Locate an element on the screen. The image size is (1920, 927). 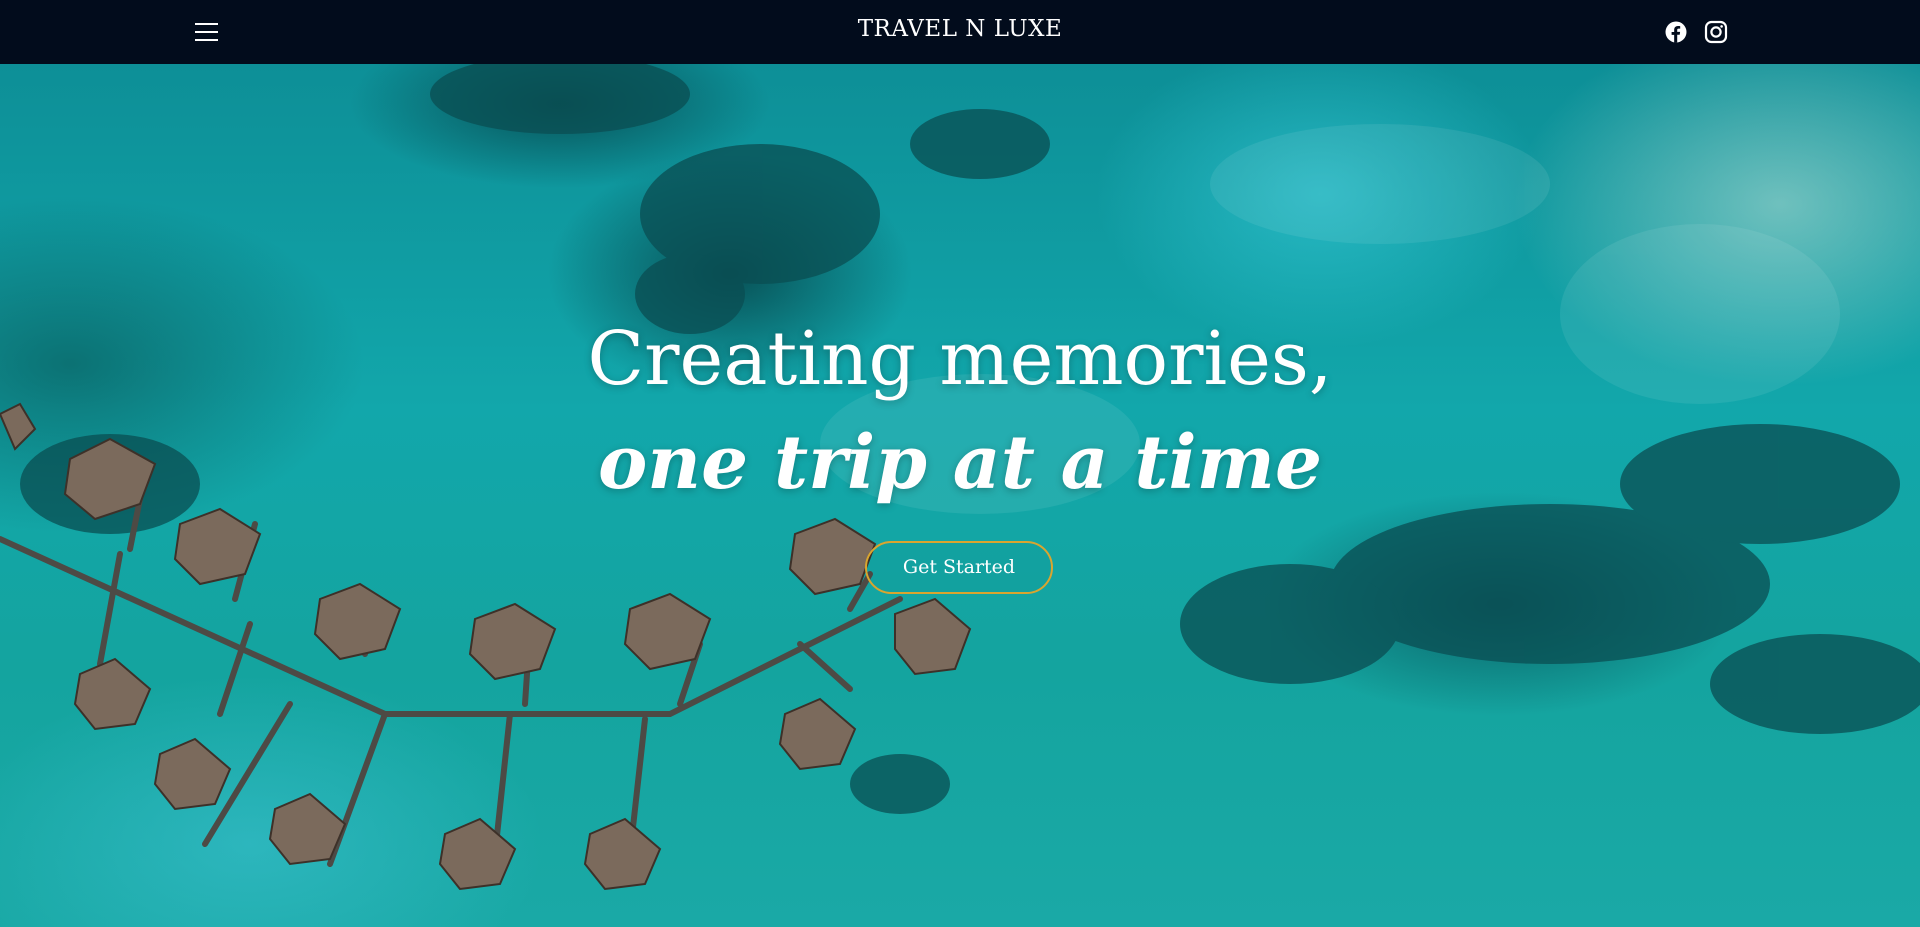
brand-link: TRAVEL N LUXE is located at coordinates (960, 29).